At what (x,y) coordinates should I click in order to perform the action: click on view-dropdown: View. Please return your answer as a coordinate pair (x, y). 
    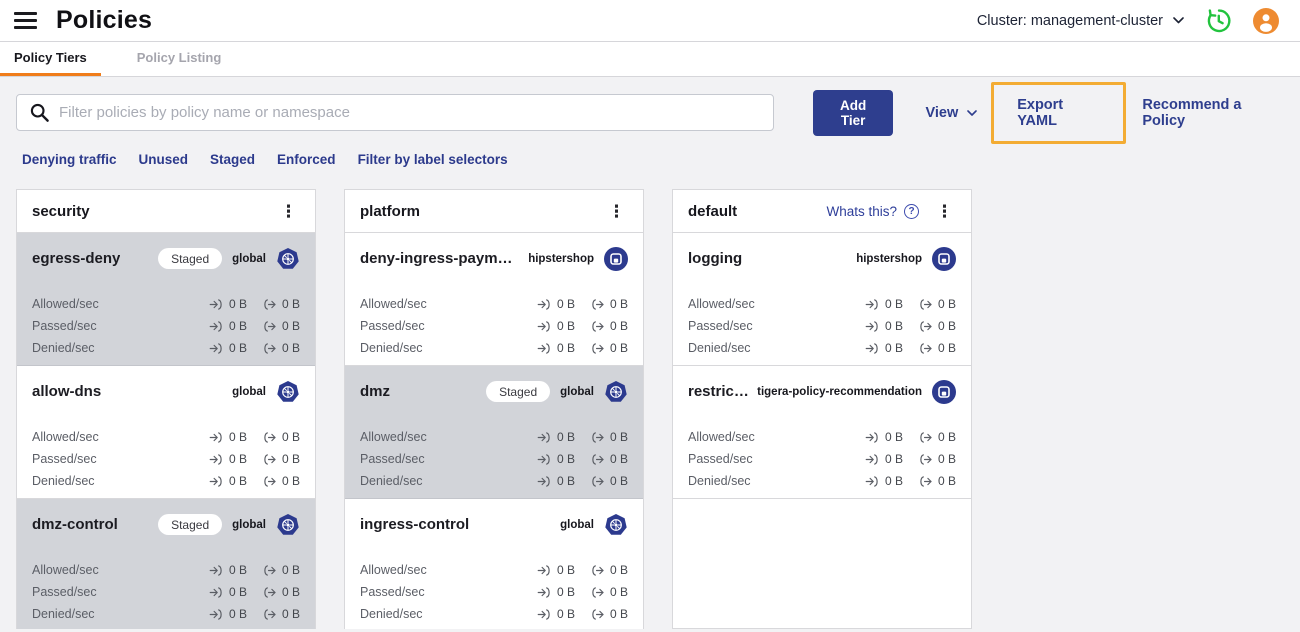
    Looking at the image, I should click on (951, 113).